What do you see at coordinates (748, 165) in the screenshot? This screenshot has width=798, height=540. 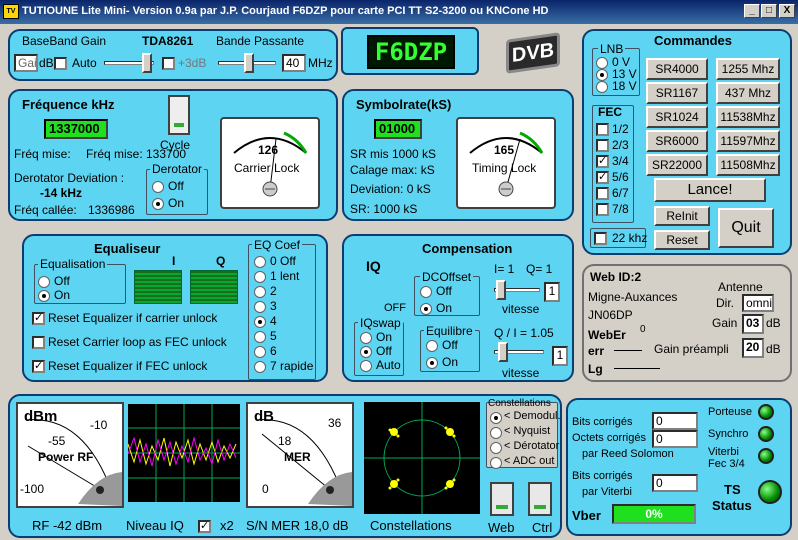 I see `freq-11508-button: 11508Mhz` at bounding box center [748, 165].